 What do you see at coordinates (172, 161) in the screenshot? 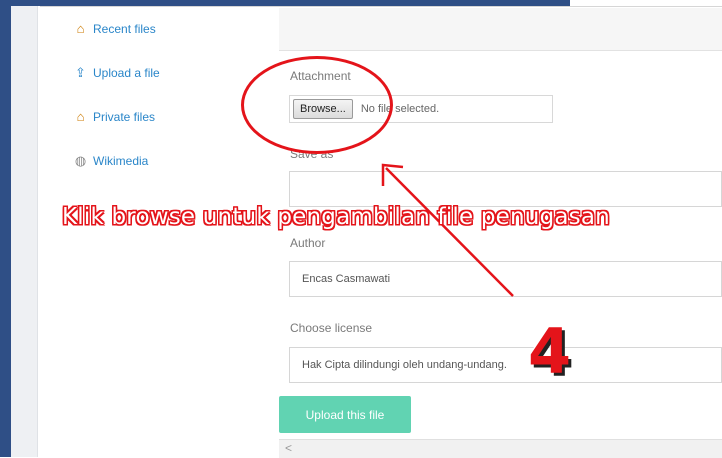
I see `sidebar-item-wikimedia: ◍ Wikimedia` at bounding box center [172, 161].